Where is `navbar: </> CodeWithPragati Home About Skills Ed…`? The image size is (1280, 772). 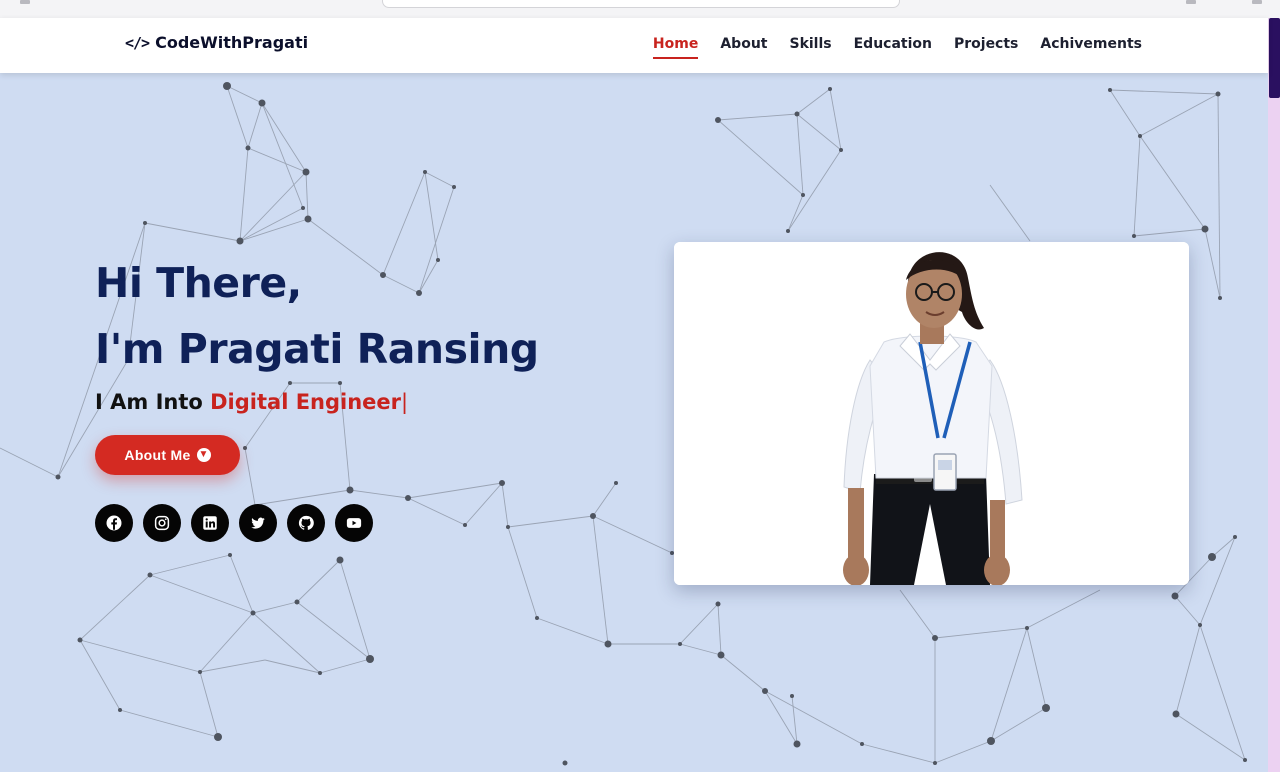
navbar: </> CodeWithPragati Home About Skills Ed… is located at coordinates (634, 45).